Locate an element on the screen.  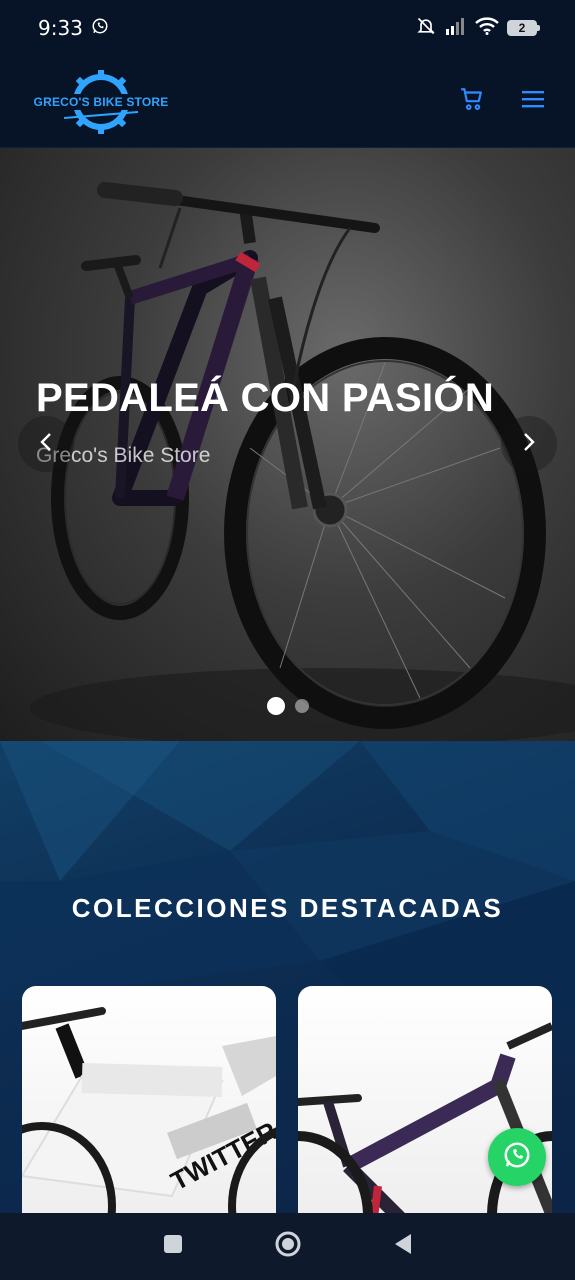
carousel-next-button is located at coordinates (529, 444).